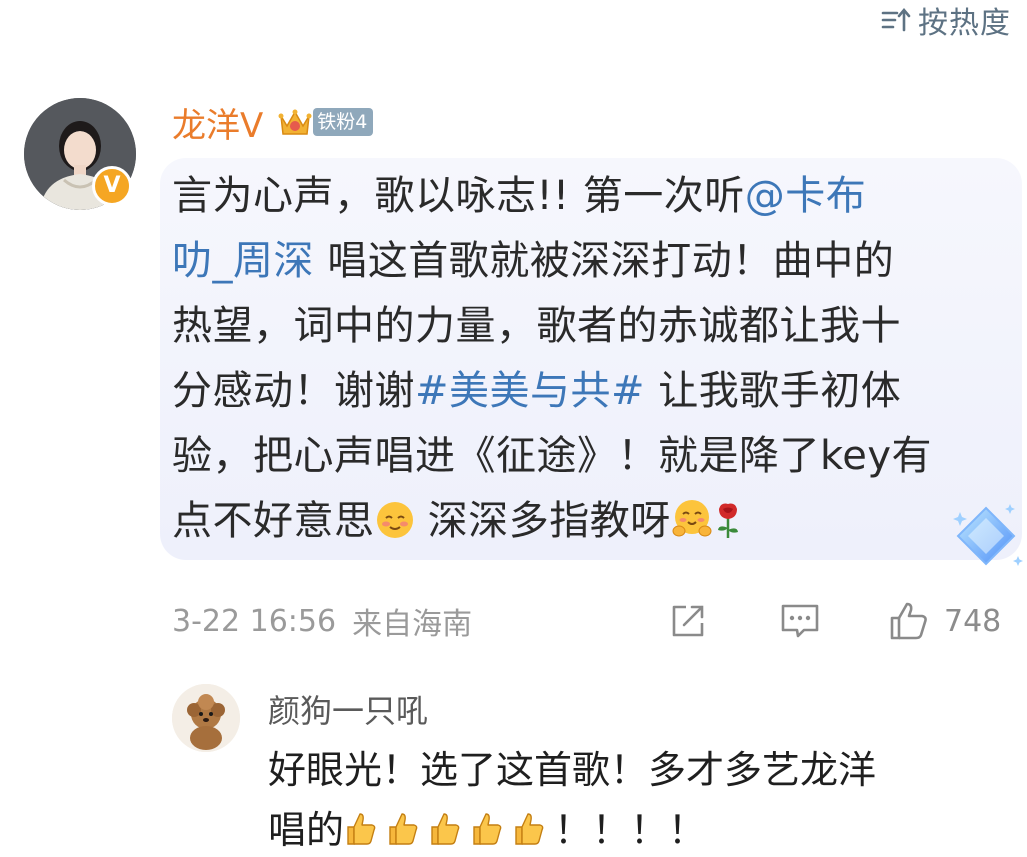  I want to click on fan-level-badge: 铁粉4, so click(343, 122).